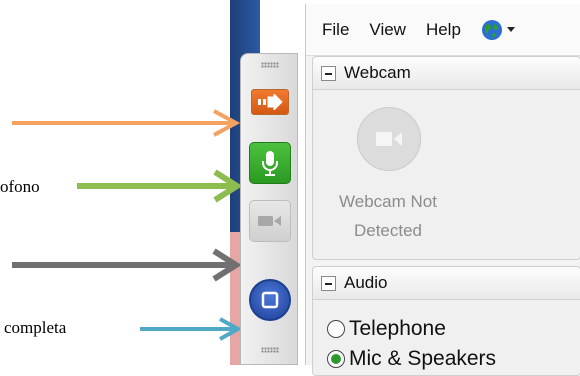 Image resolution: width=580 pixels, height=376 pixels. Describe the element at coordinates (388, 230) in the screenshot. I see `webcam-status-line-2: Detected` at that location.